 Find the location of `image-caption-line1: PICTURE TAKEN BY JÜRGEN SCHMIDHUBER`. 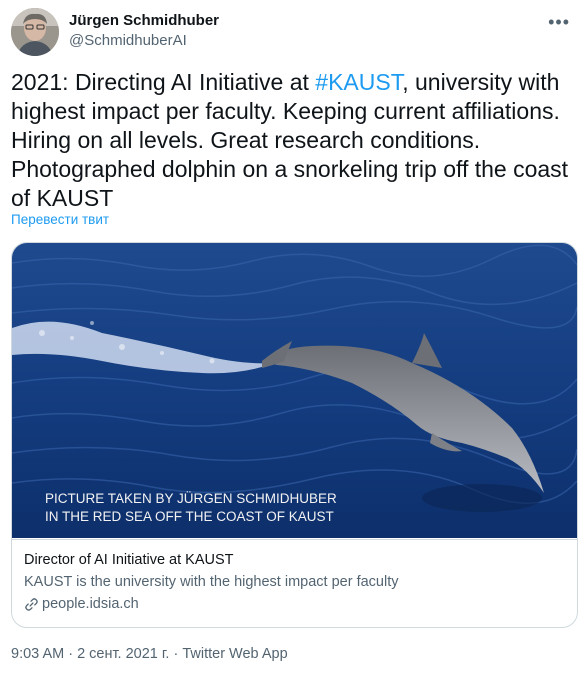

image-caption-line1: PICTURE TAKEN BY JÜRGEN SCHMIDHUBER is located at coordinates (191, 498).